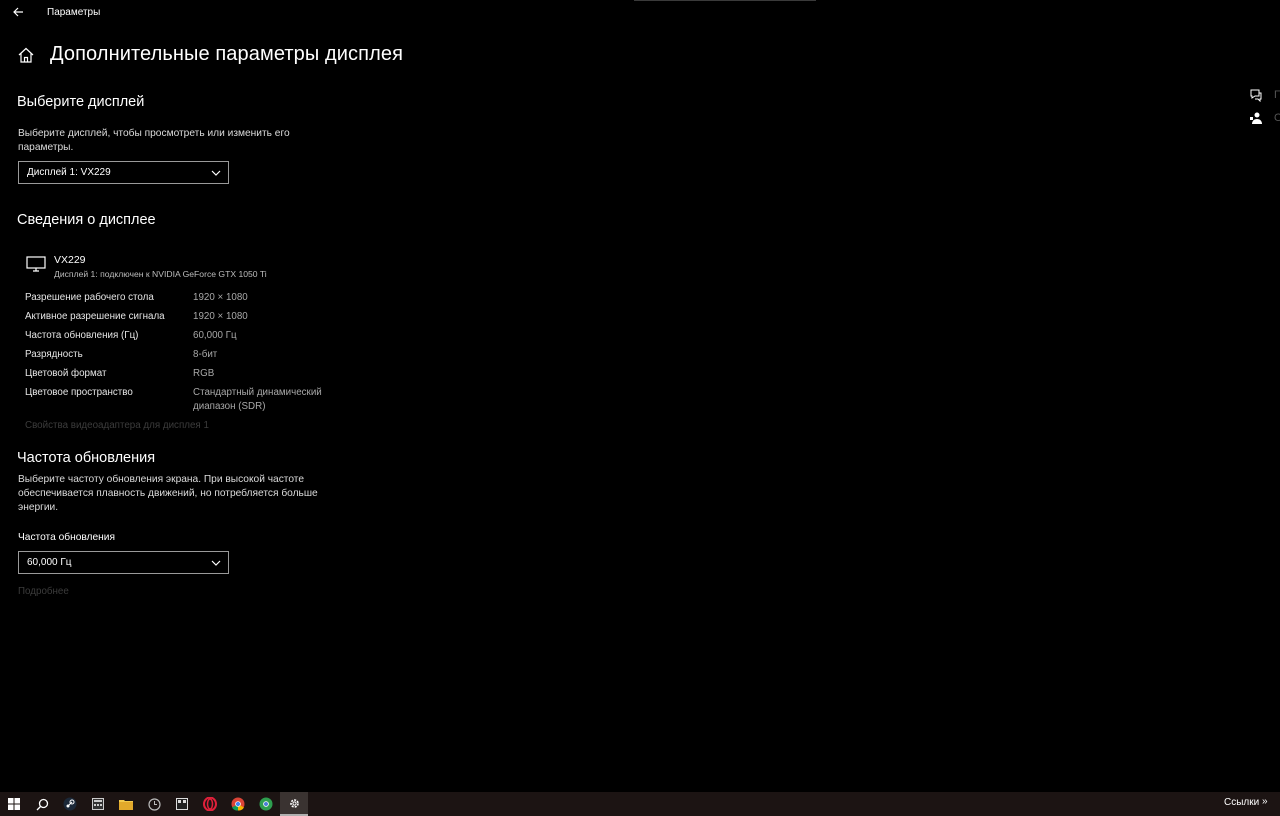 The width and height of the screenshot is (1280, 816). I want to click on display-info-heading: Сведения о дисплее, so click(86, 220).